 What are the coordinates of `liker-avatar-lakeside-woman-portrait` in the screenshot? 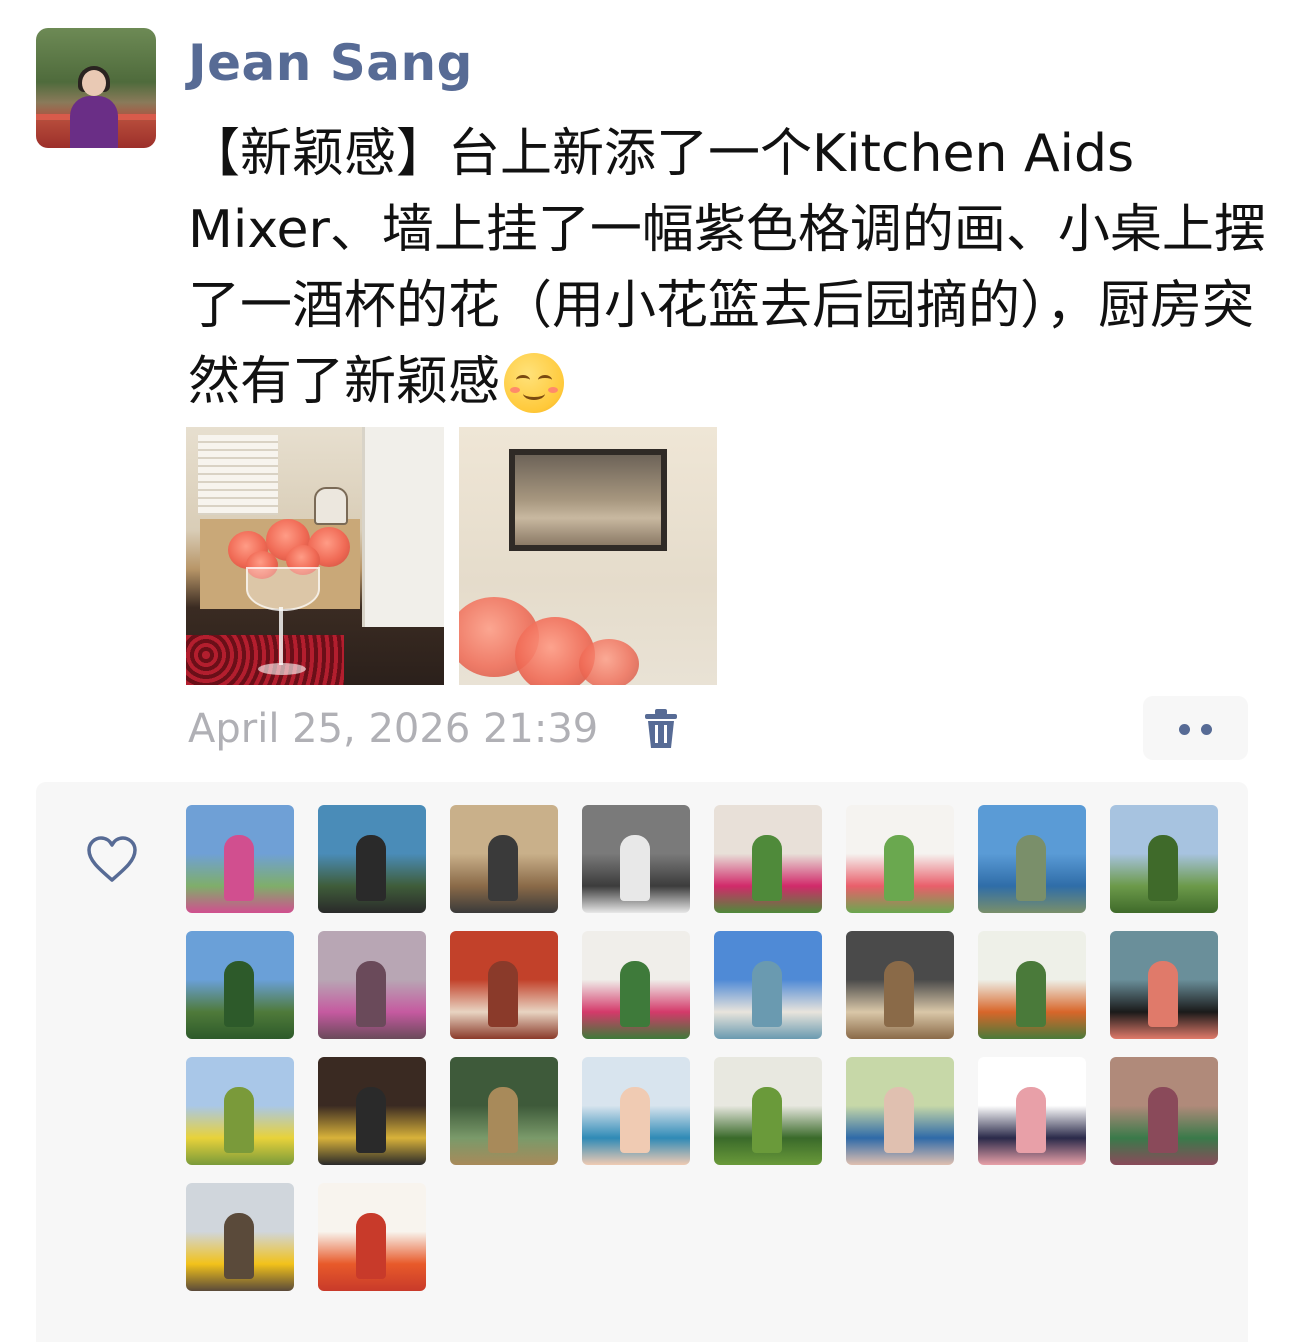 It's located at (372, 859).